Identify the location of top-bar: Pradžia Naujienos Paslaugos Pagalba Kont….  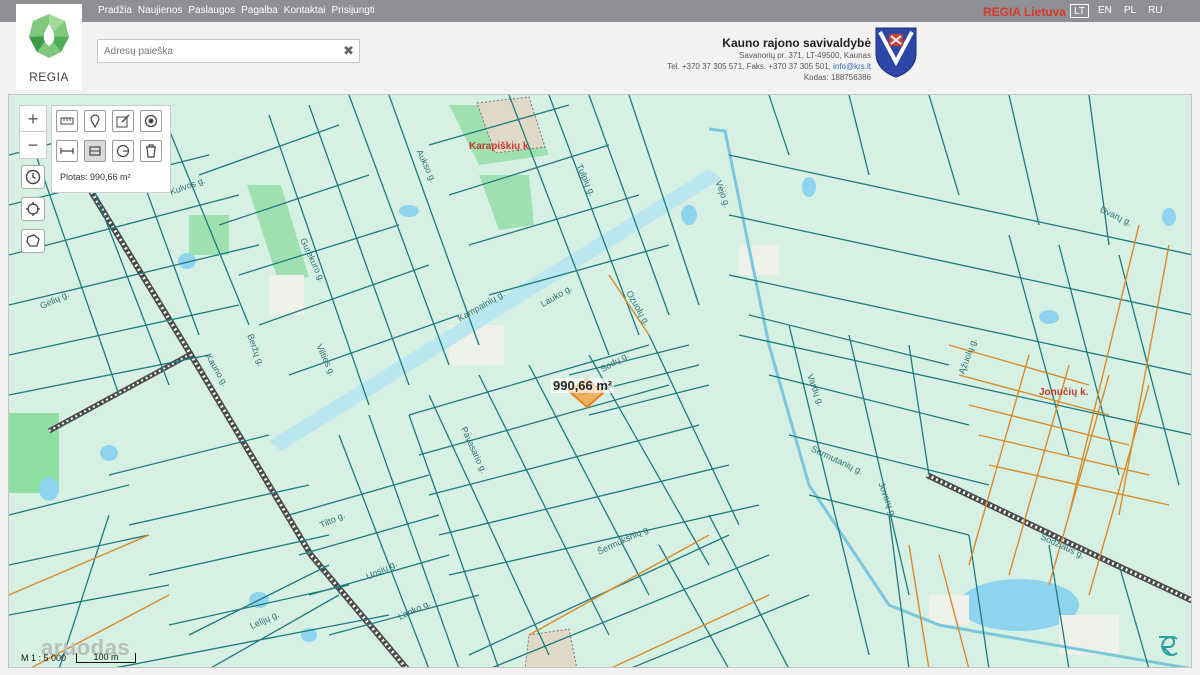
(600, 11).